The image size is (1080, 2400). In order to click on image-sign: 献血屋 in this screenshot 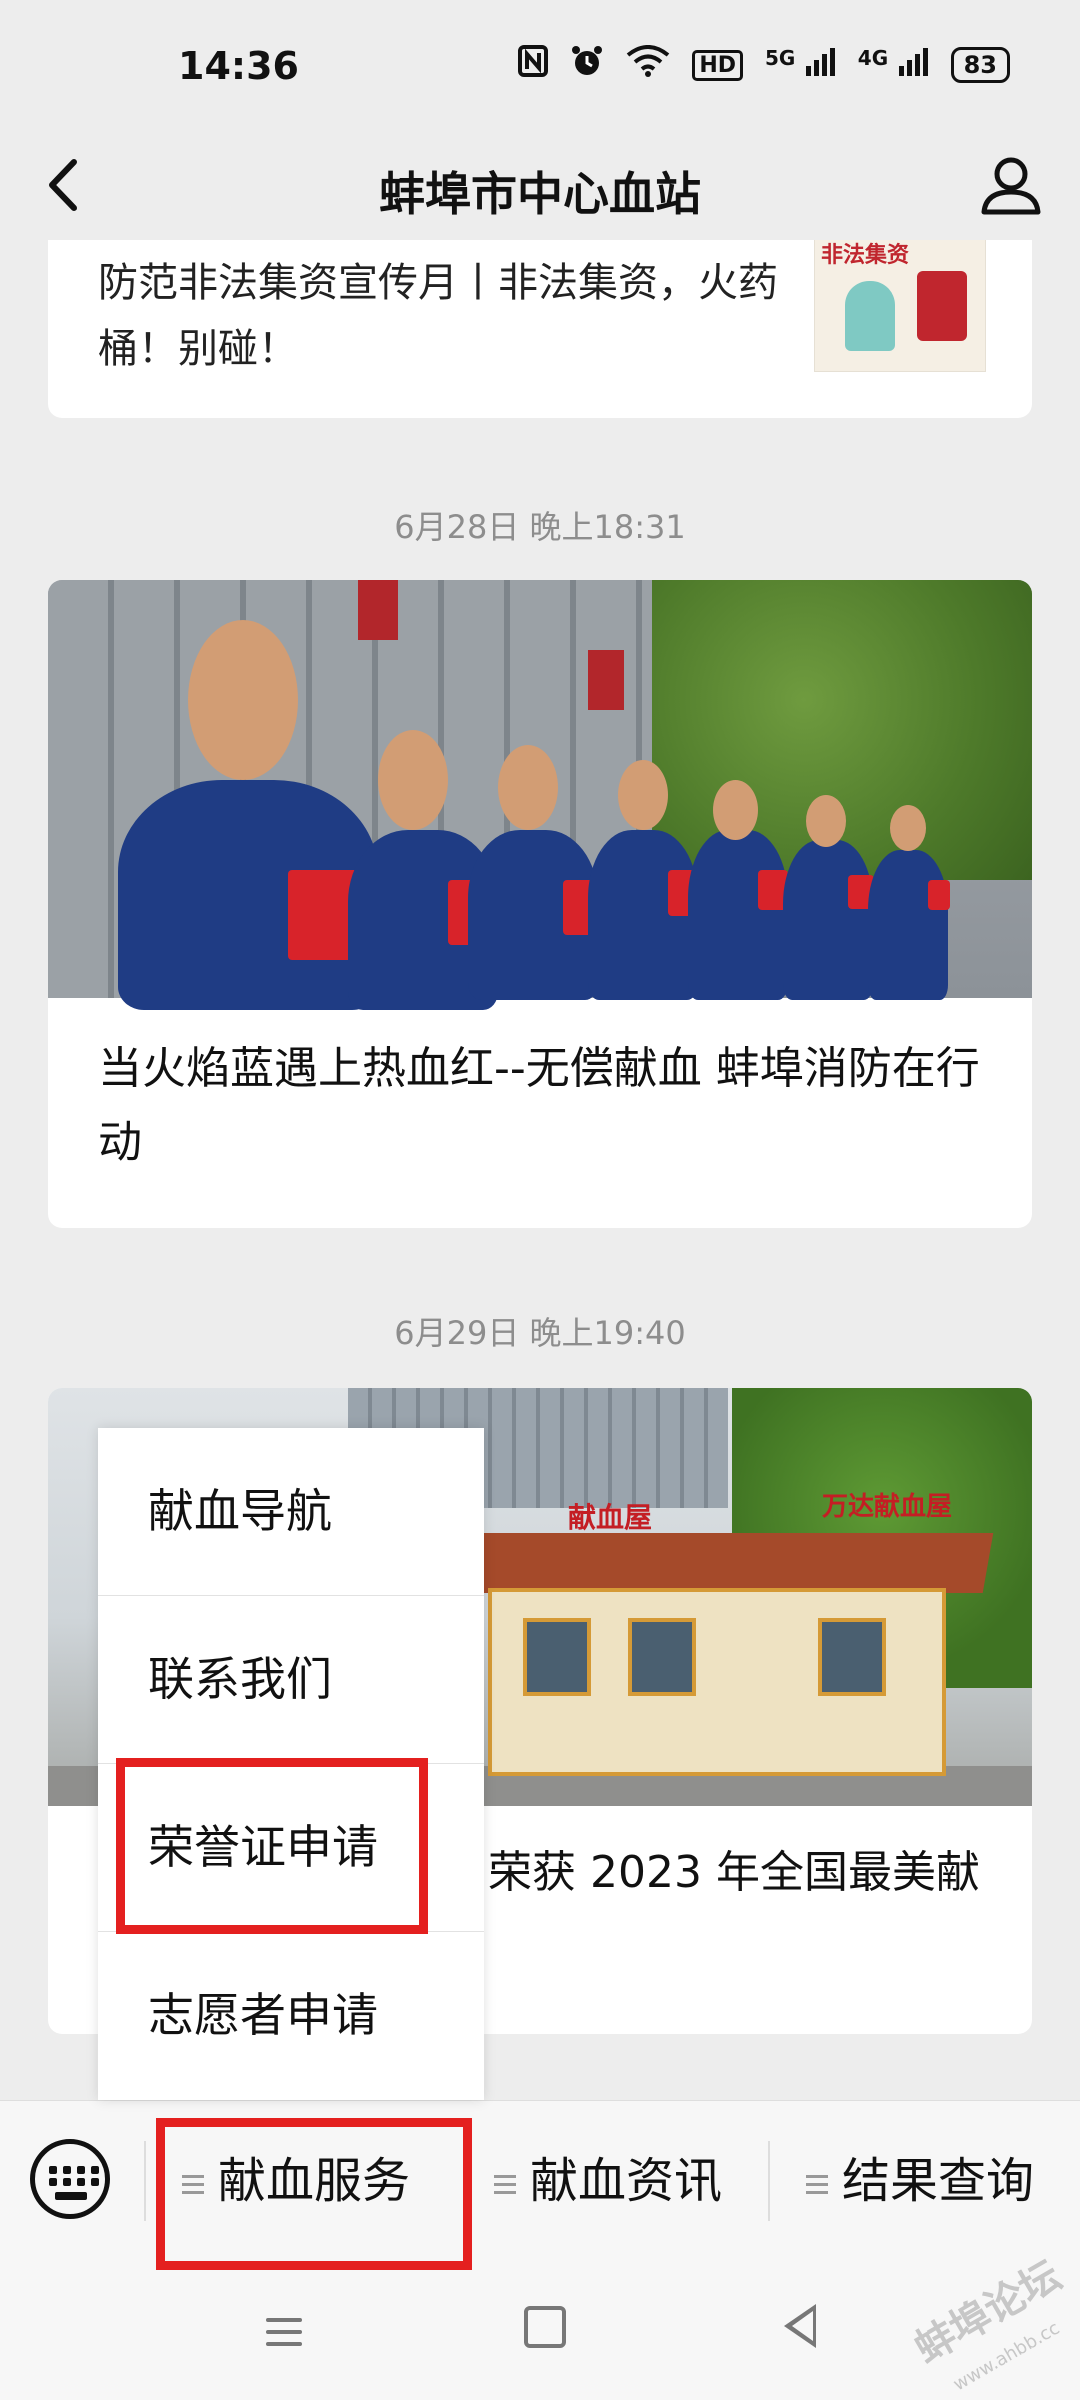, I will do `click(610, 1517)`.